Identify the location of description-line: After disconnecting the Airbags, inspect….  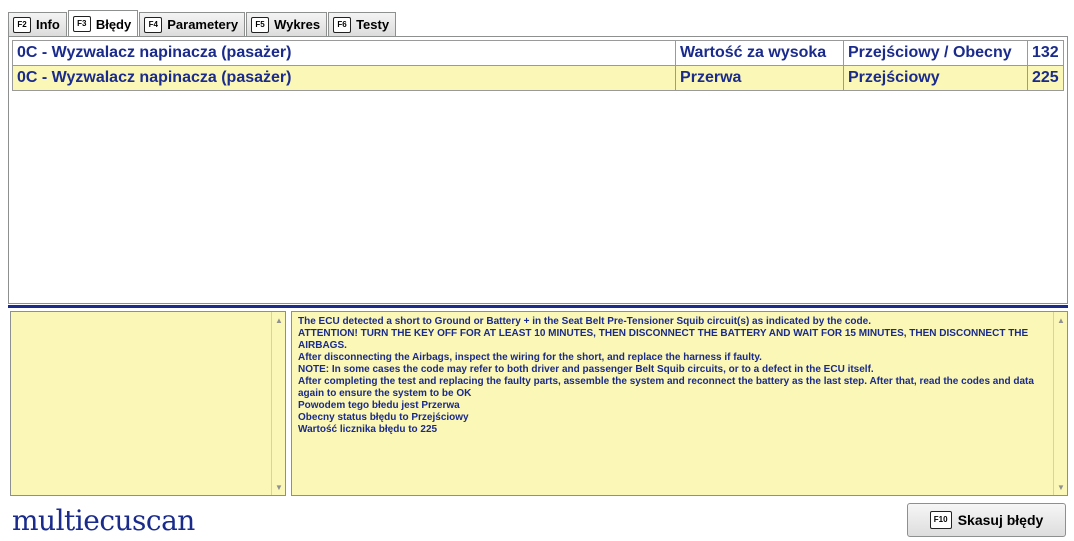
(530, 357).